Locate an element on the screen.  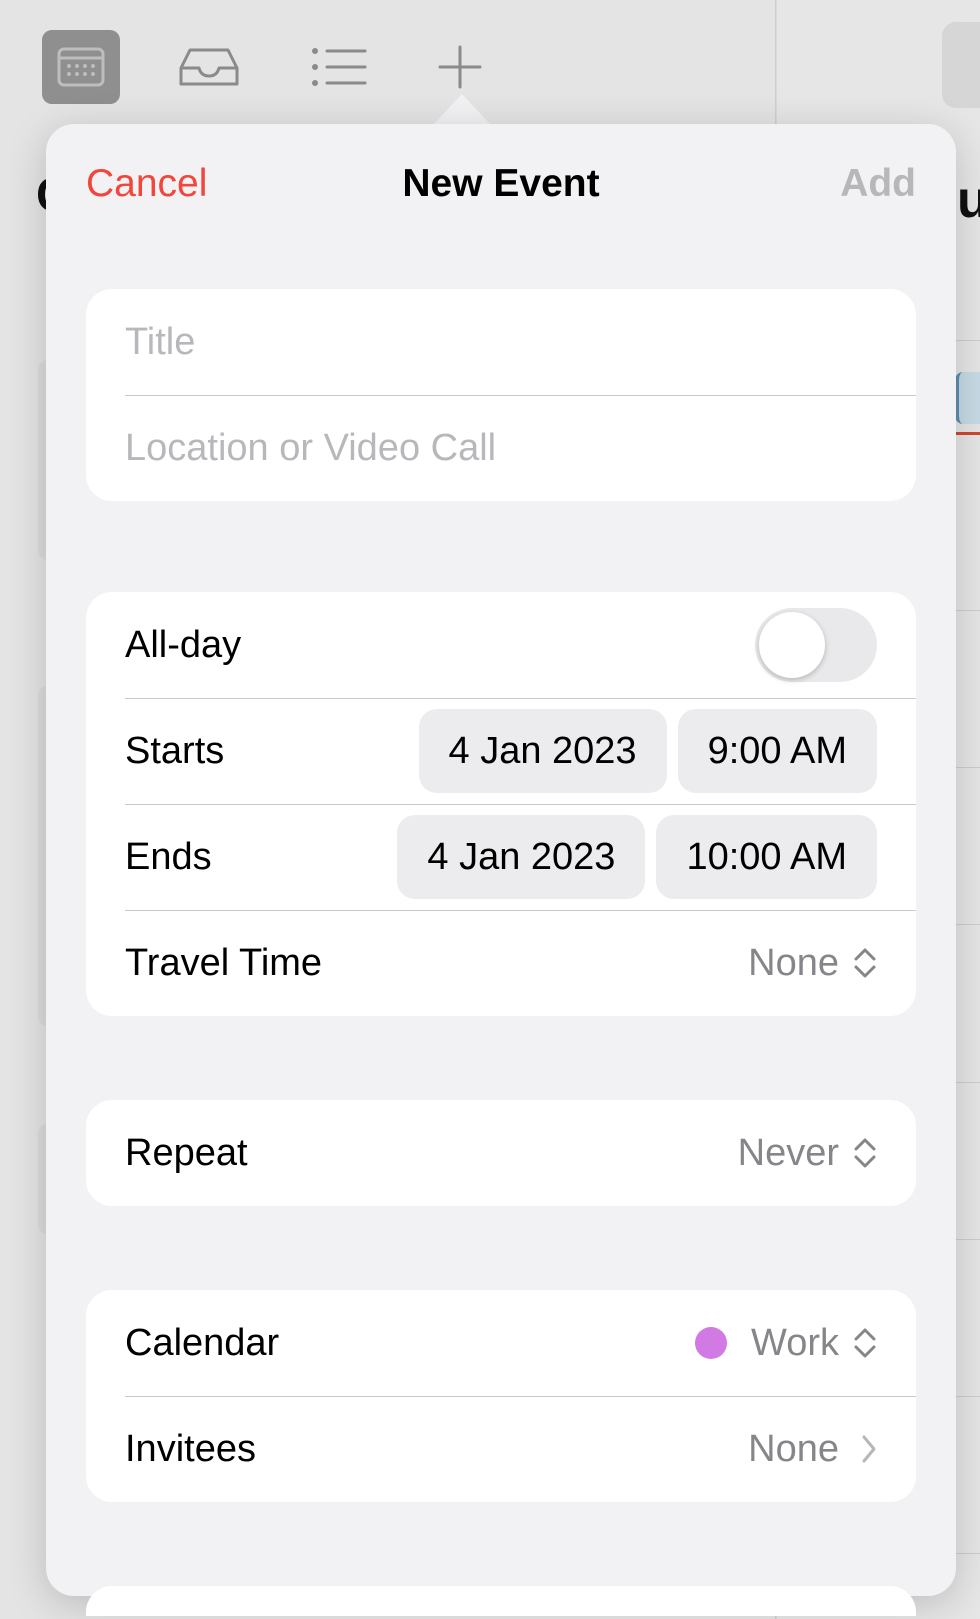
repeat-label: Repeat is located at coordinates (186, 1152).